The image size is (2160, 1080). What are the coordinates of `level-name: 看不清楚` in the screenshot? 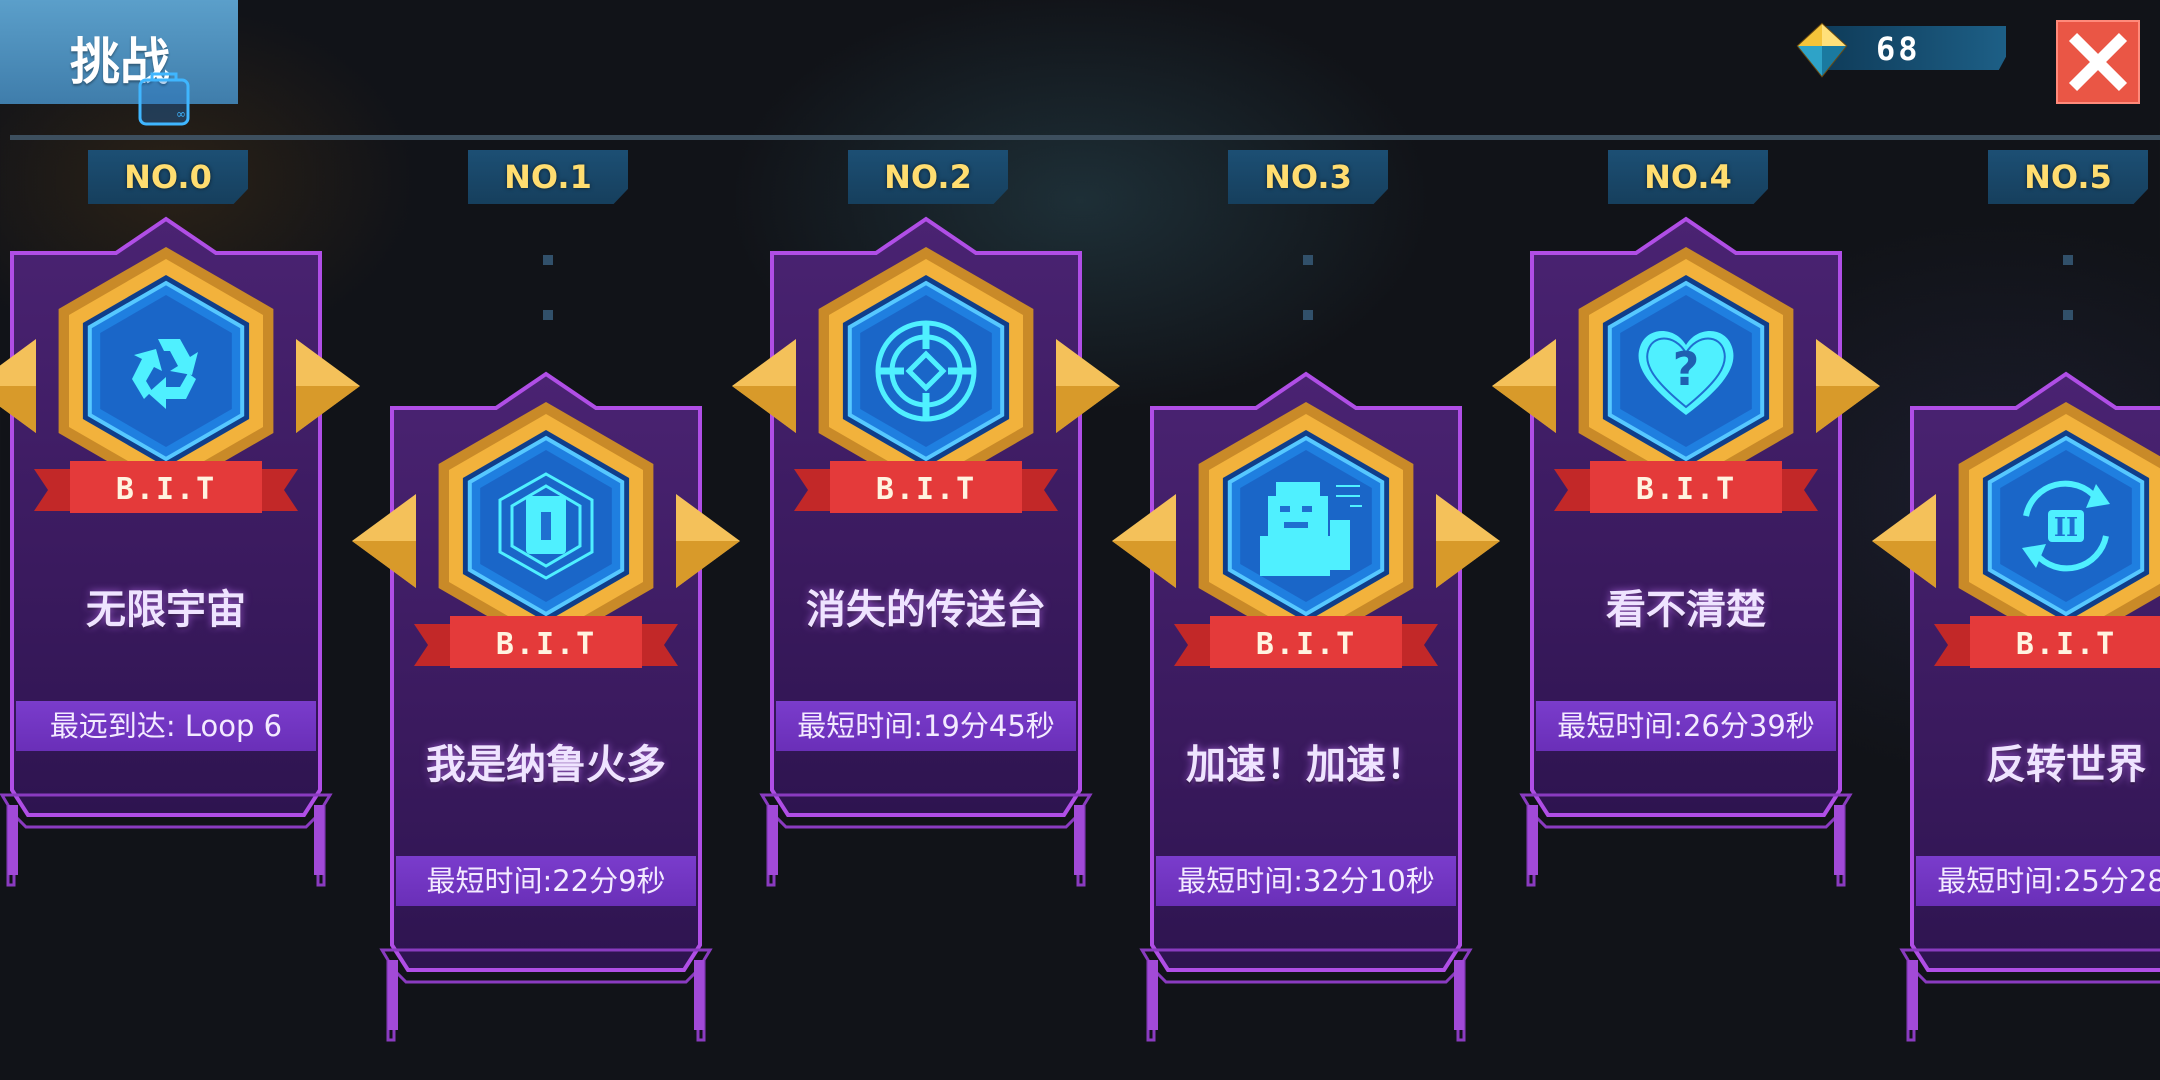 It's located at (1686, 610).